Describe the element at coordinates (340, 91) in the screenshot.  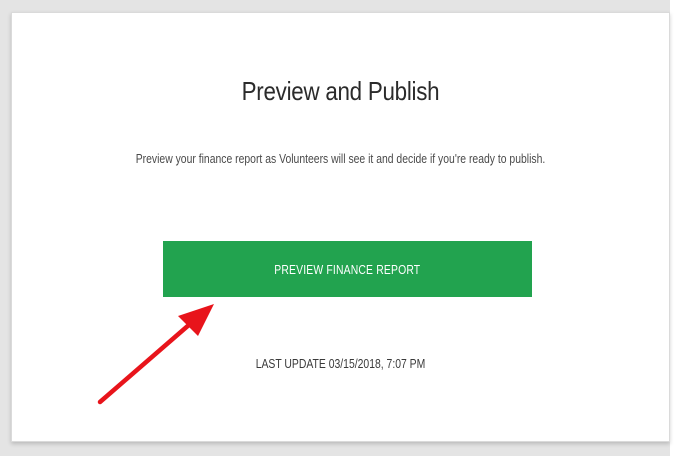
I see `page-title: Preview and Publish` at that location.